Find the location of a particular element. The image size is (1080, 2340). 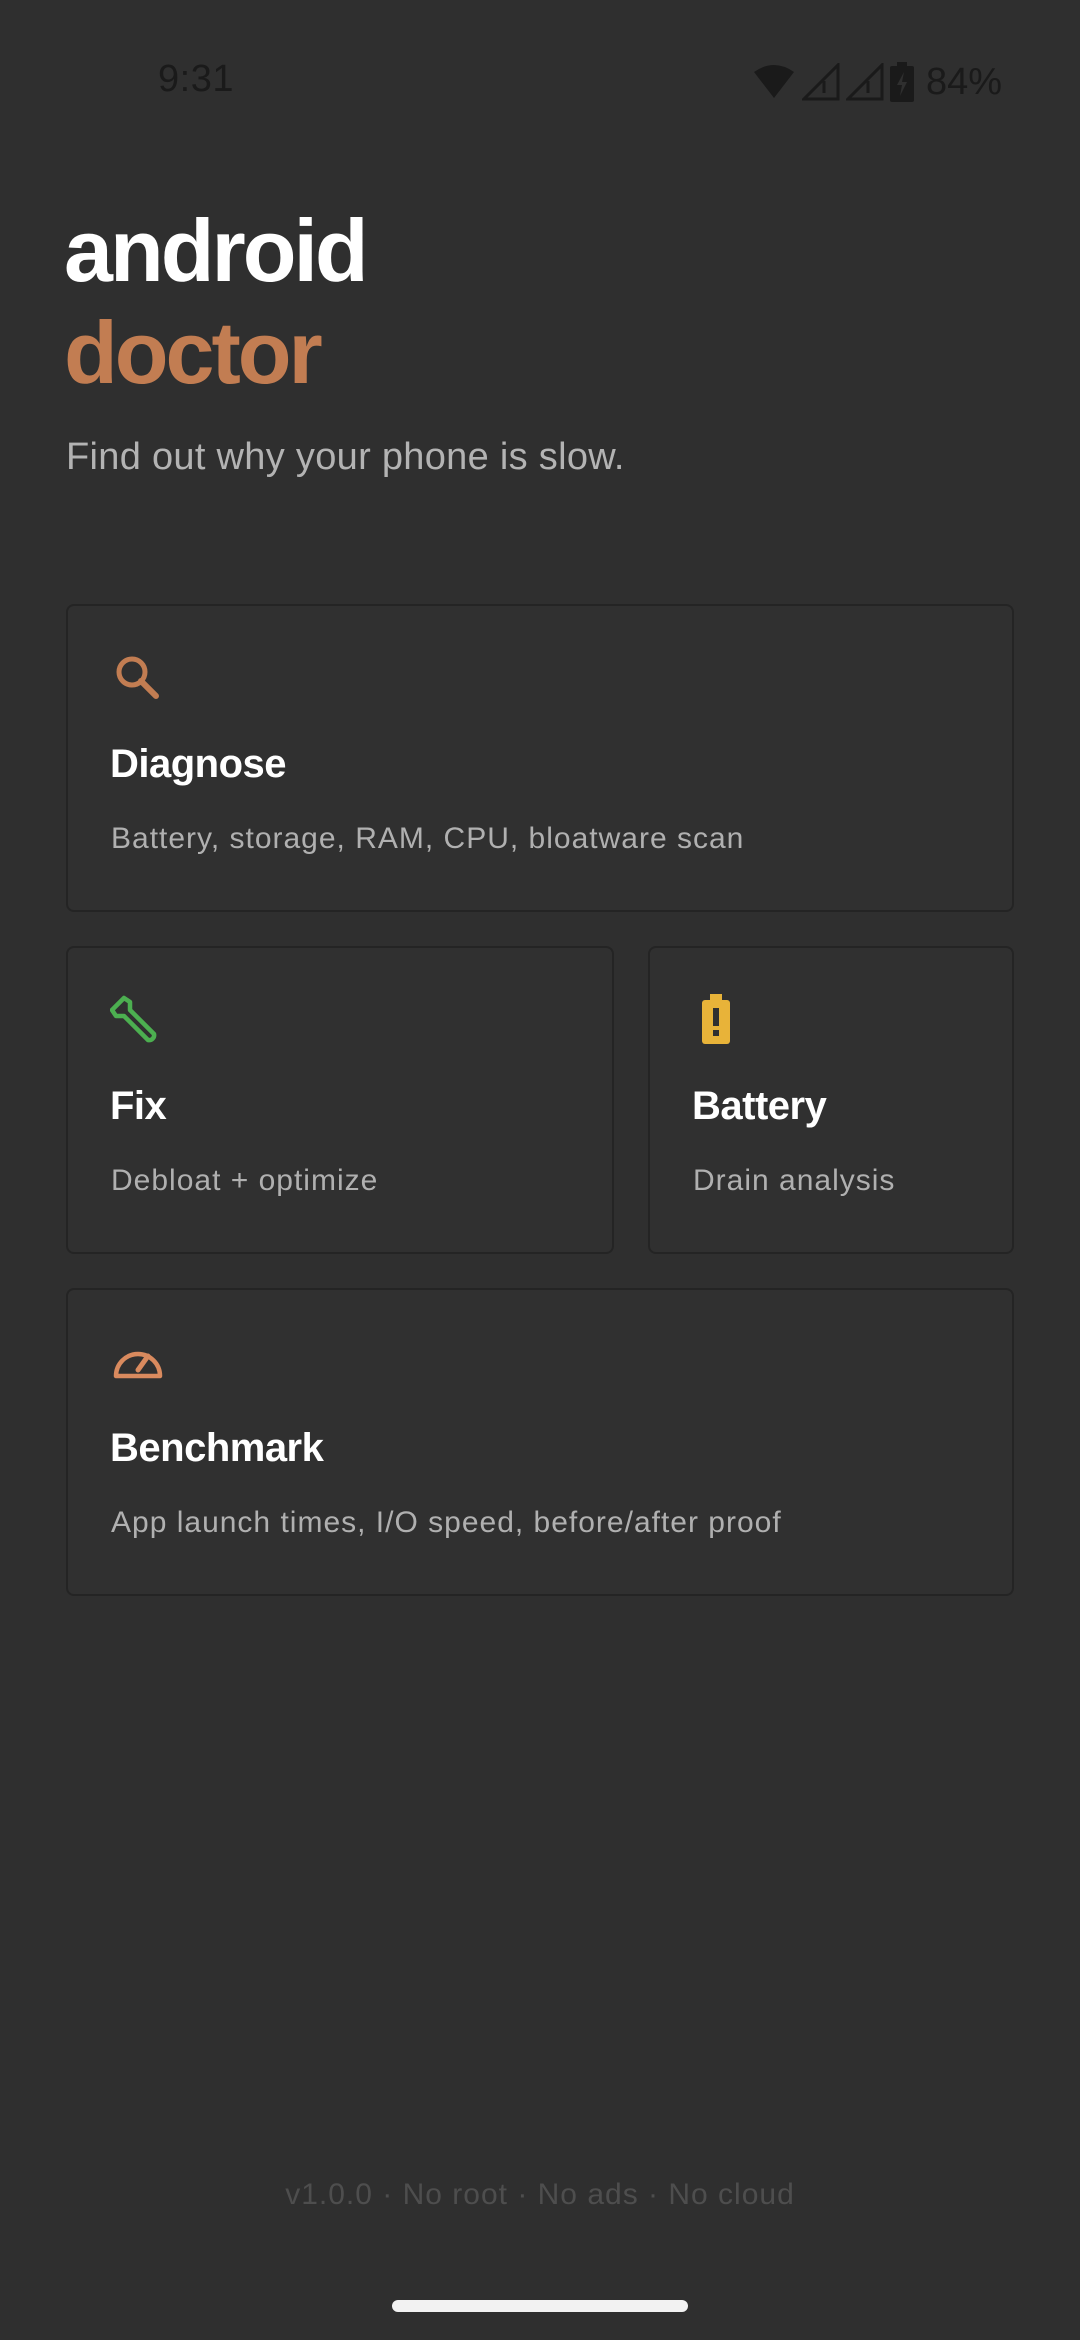

status-bar: 9:31 84% is located at coordinates (540, 82).